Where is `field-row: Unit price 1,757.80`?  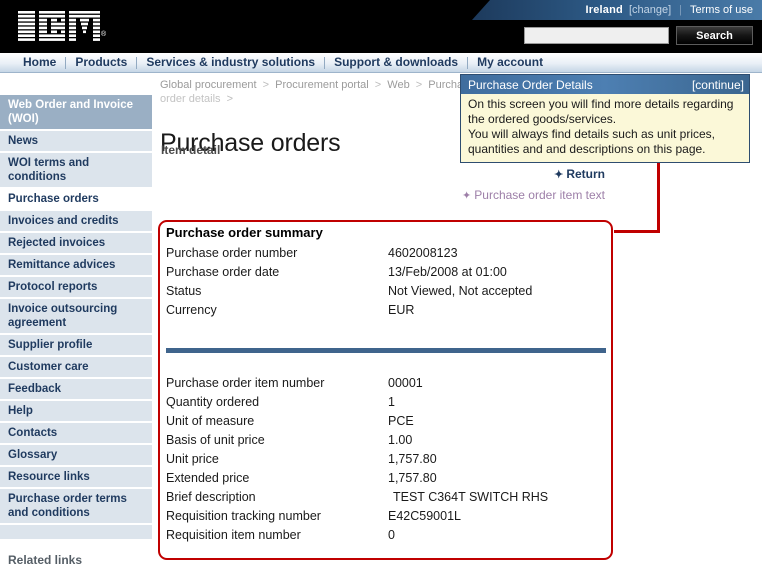 field-row: Unit price 1,757.80 is located at coordinates (357, 459).